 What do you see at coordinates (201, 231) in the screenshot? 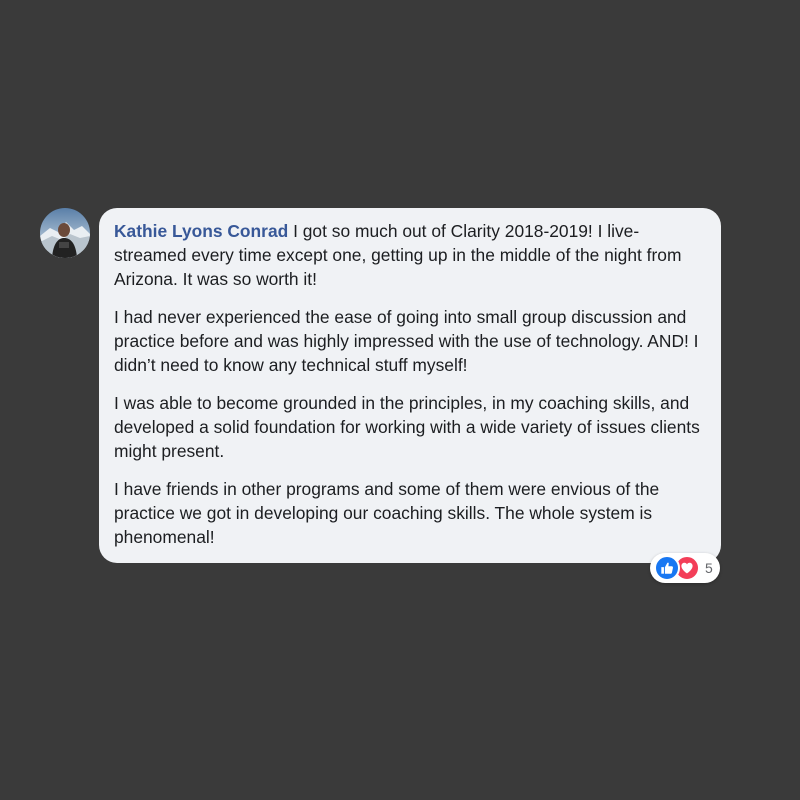
I see `comment-author-link: Kathie Lyons Conrad` at bounding box center [201, 231].